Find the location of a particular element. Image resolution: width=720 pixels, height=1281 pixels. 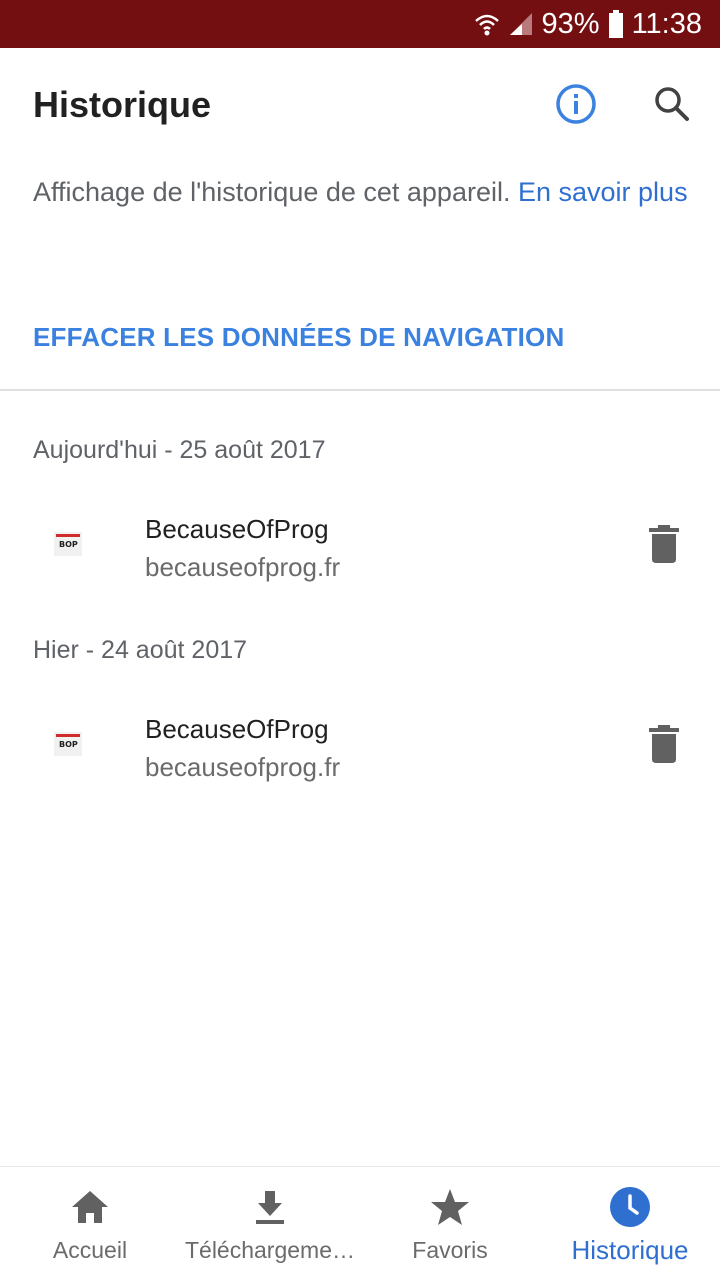

divider is located at coordinates (360, 390).